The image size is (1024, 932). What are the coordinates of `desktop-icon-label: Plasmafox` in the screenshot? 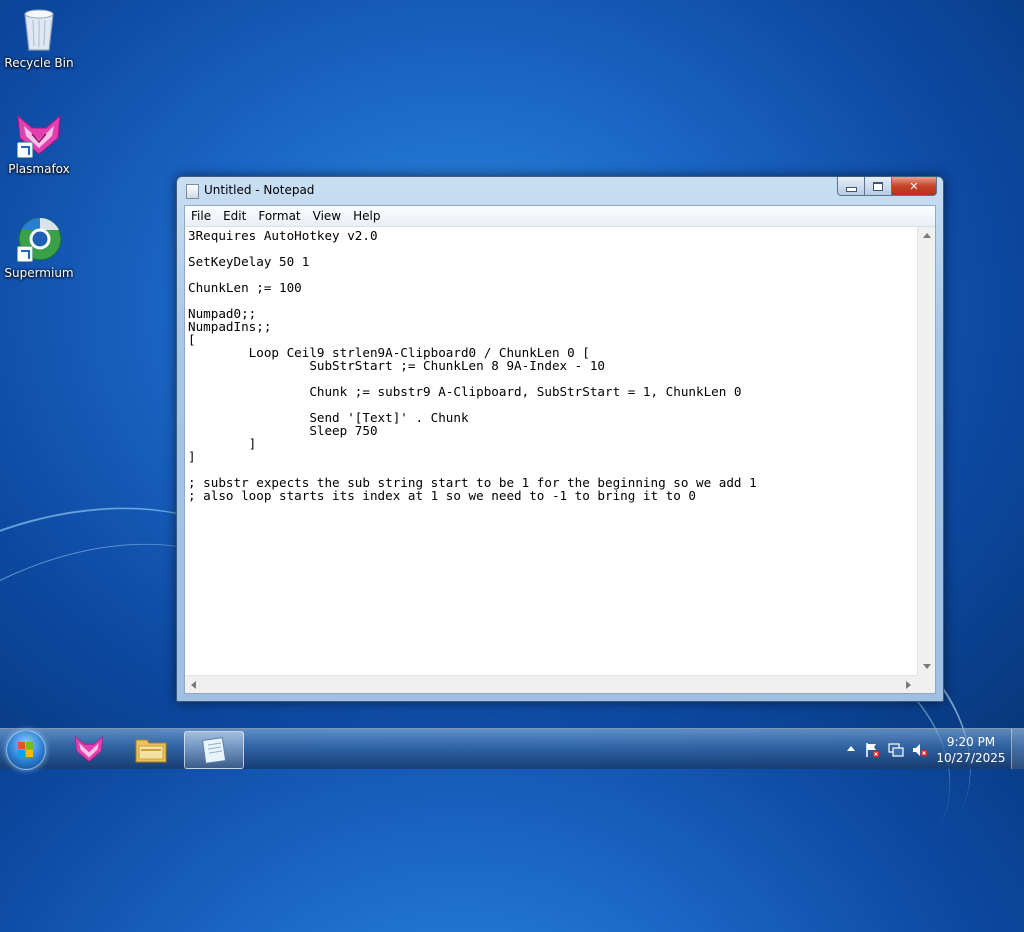 It's located at (39, 169).